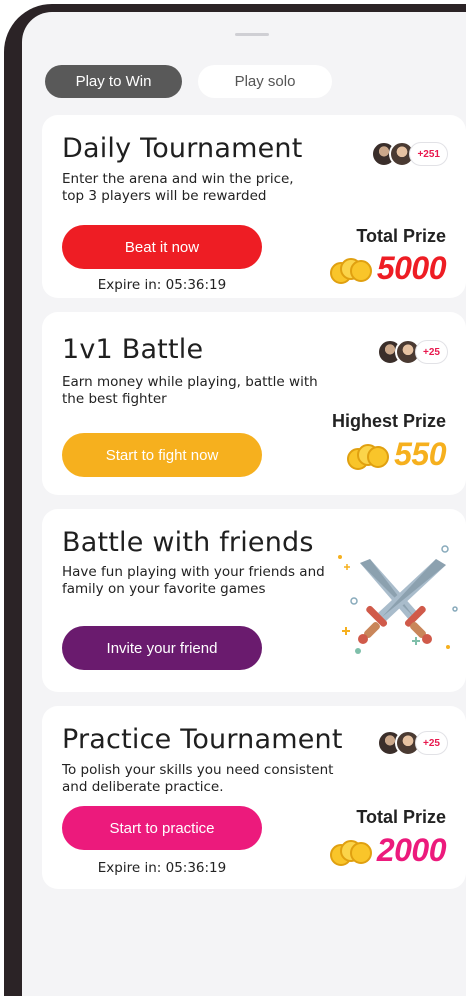 The height and width of the screenshot is (996, 466). I want to click on sheet-handle, so click(252, 34).